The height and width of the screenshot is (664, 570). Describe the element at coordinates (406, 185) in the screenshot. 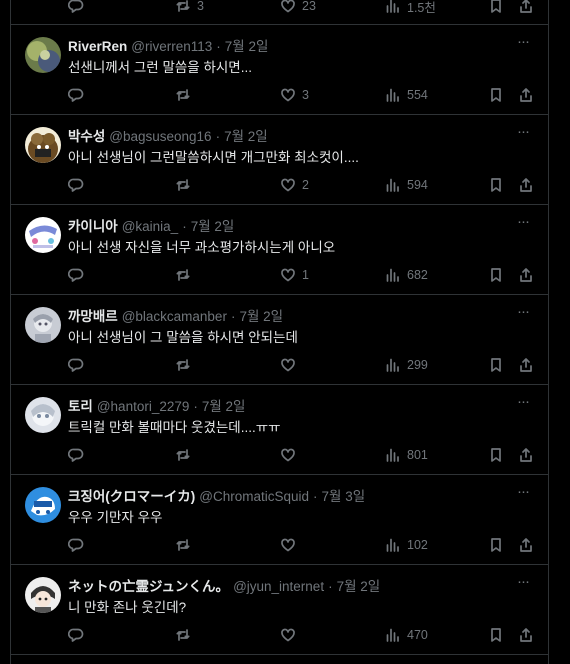

I see `views-button: 594` at that location.